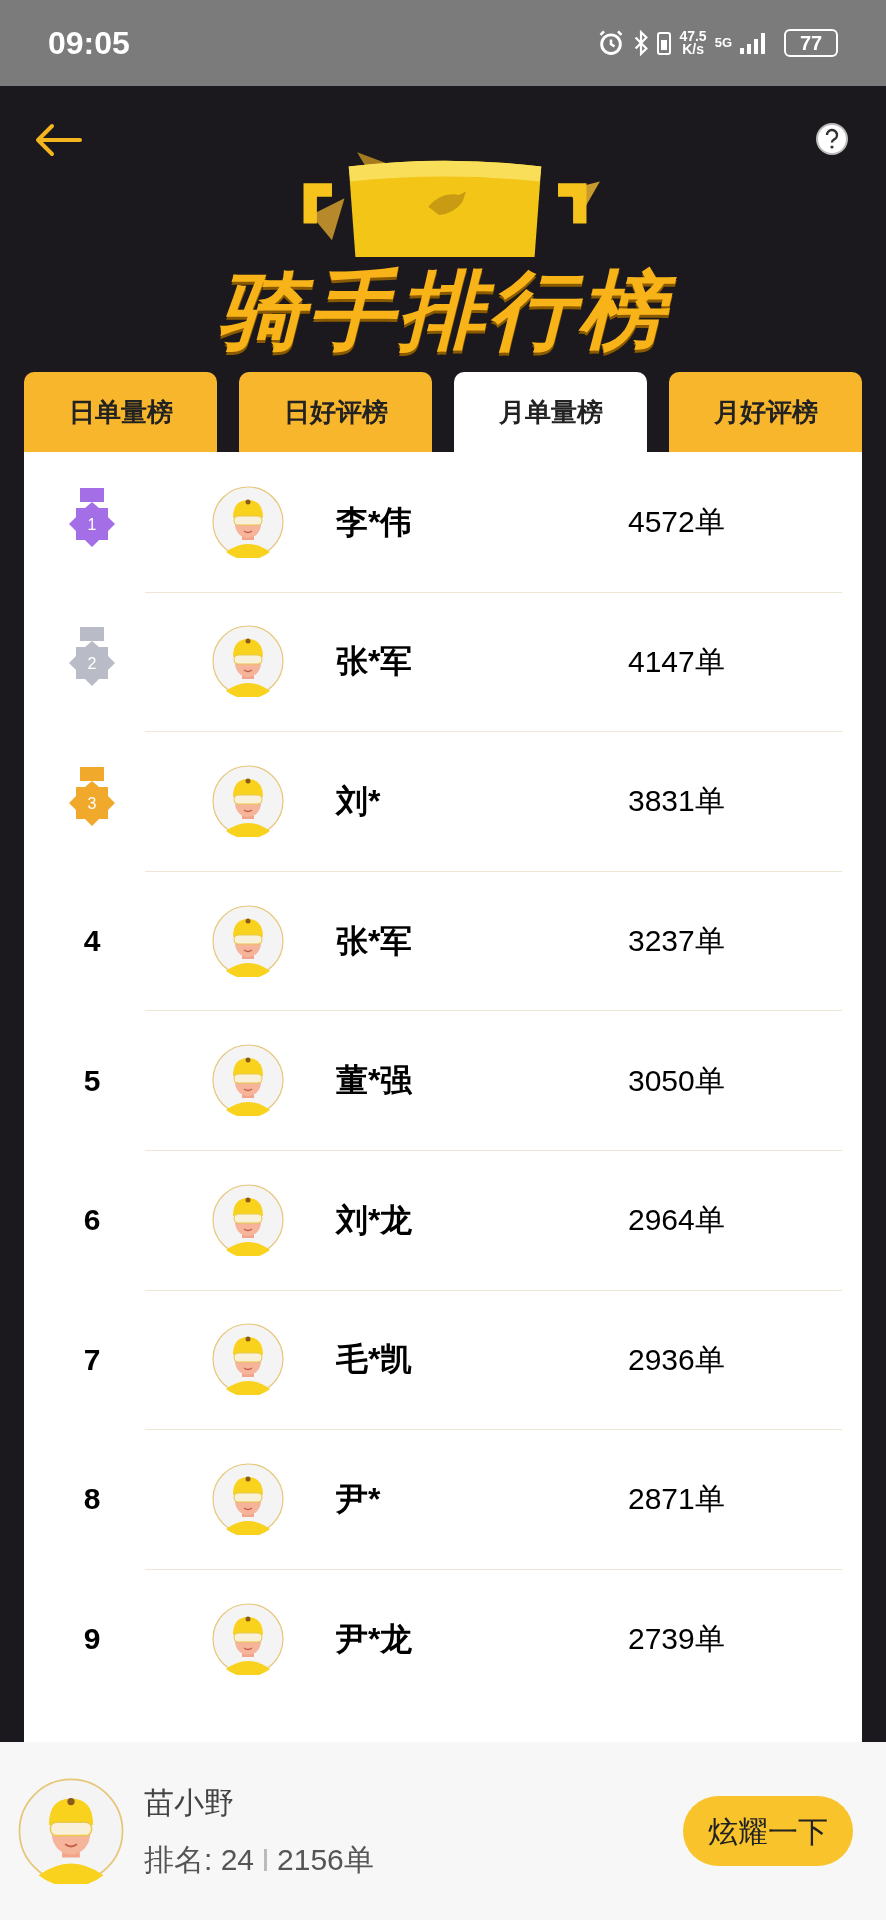 The width and height of the screenshot is (886, 1920). What do you see at coordinates (693, 36) in the screenshot?
I see `speed-value: 47.5` at bounding box center [693, 36].